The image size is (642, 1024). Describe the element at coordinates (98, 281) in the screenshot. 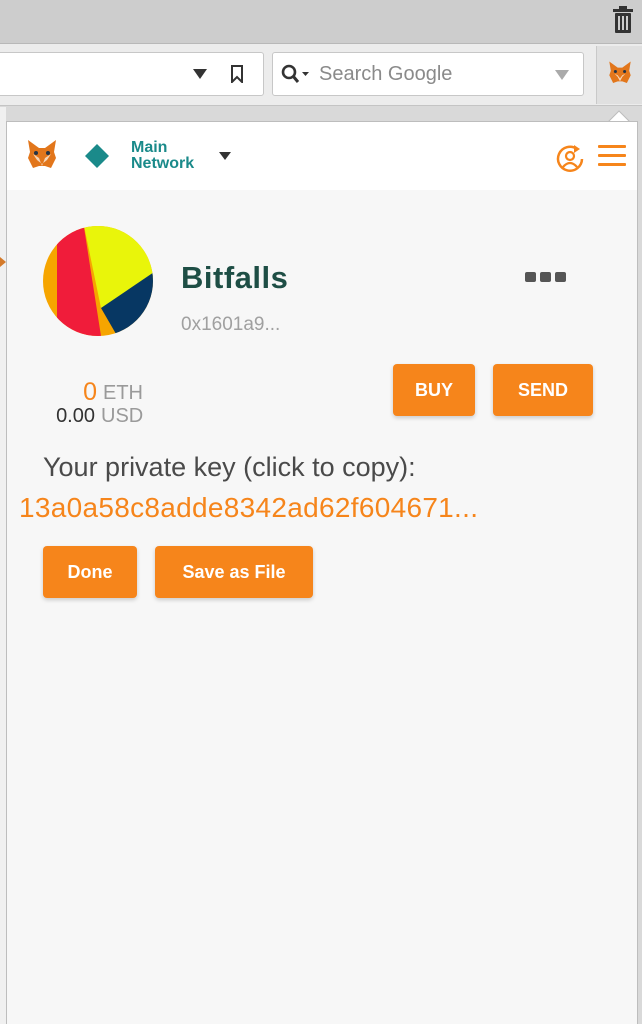

I see `account-identicon` at that location.